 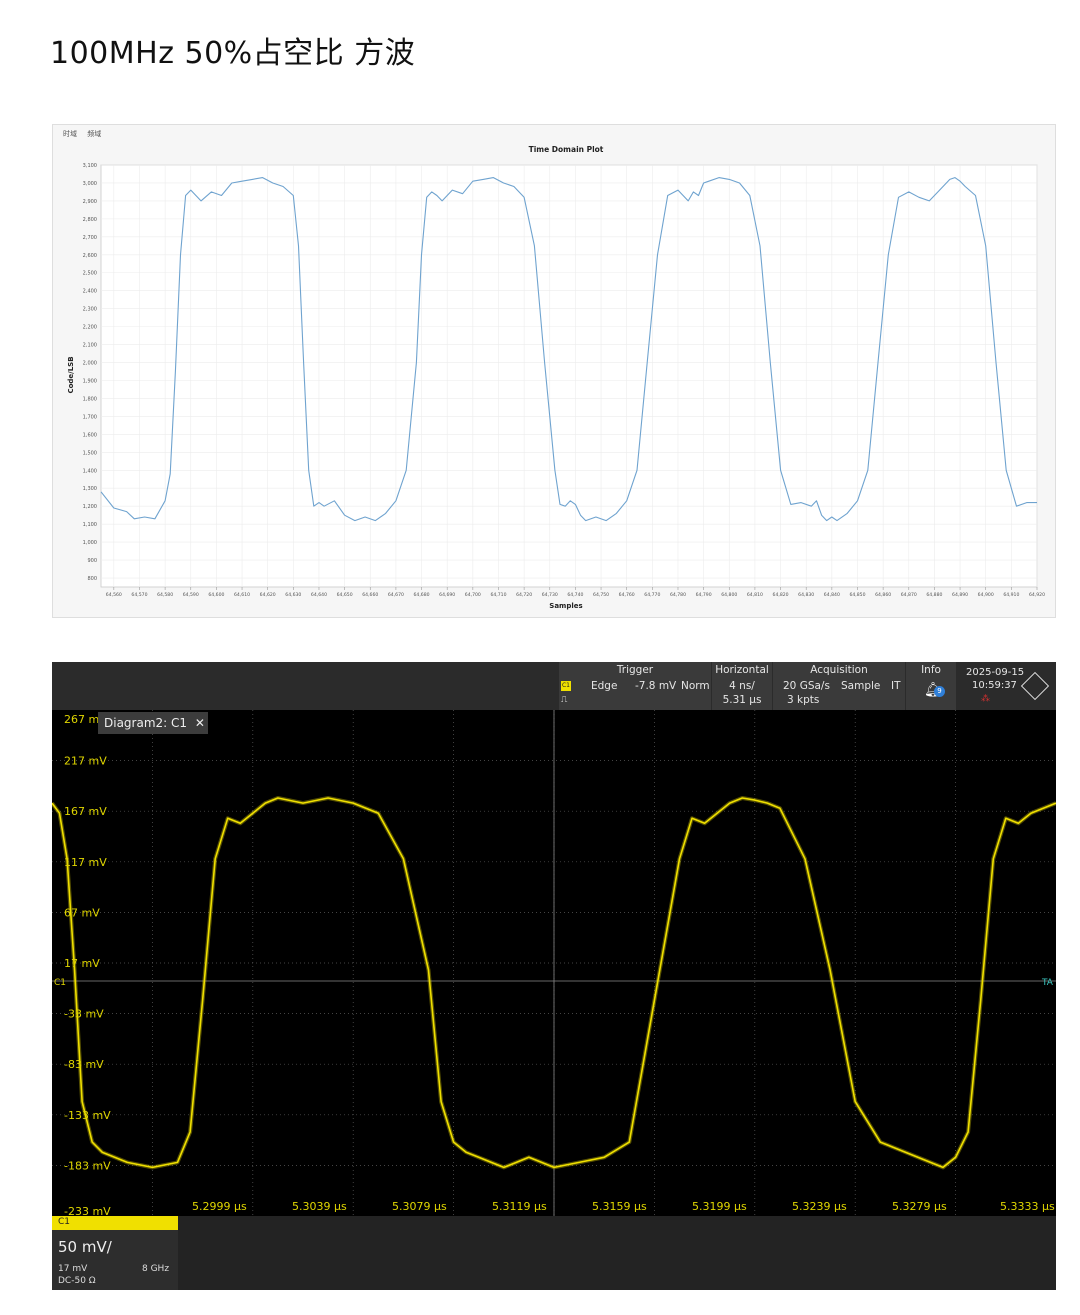 What do you see at coordinates (554, 1253) in the screenshot?
I see `scope-bottom-bar: C1 50 mV/ 17 mV 8 GHz DC-50 Ω` at bounding box center [554, 1253].